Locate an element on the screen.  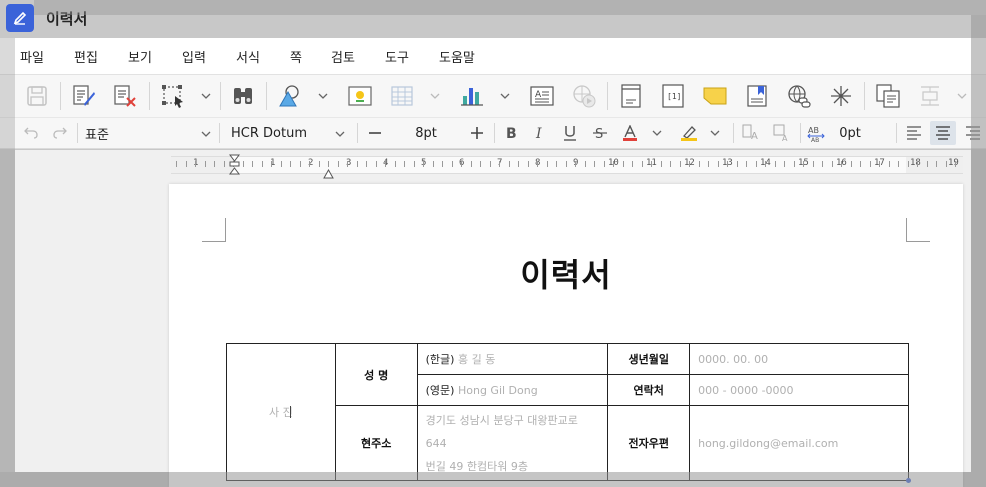
bold-icon: B is located at coordinates (511, 133).